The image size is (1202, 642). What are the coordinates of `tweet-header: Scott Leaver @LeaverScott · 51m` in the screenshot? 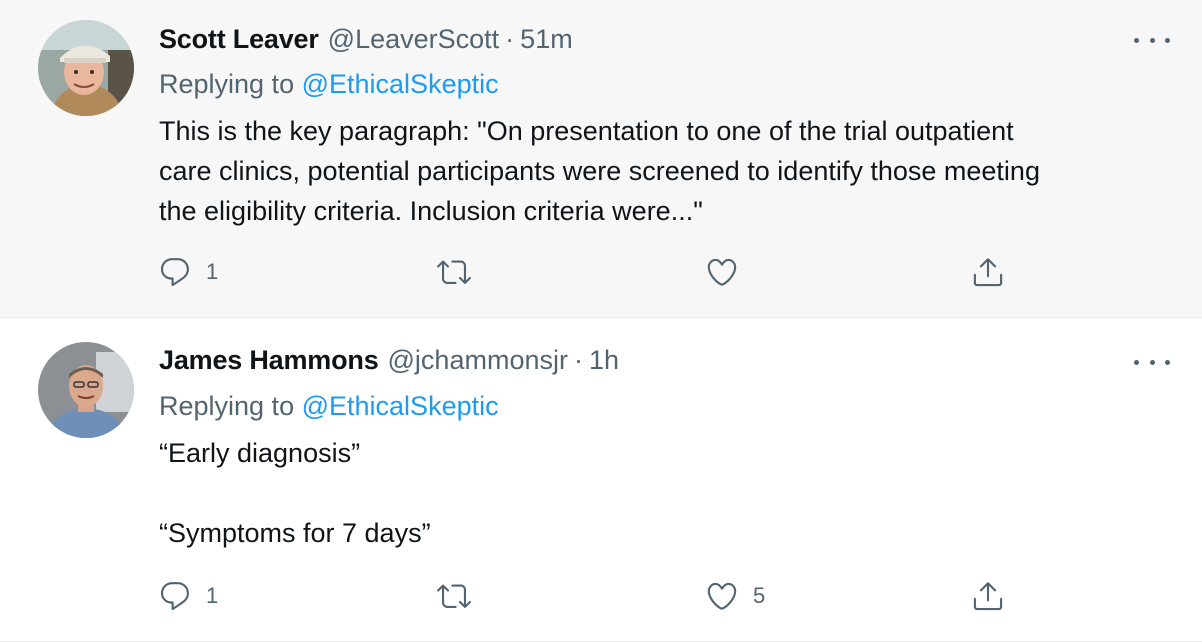 It's located at (366, 42).